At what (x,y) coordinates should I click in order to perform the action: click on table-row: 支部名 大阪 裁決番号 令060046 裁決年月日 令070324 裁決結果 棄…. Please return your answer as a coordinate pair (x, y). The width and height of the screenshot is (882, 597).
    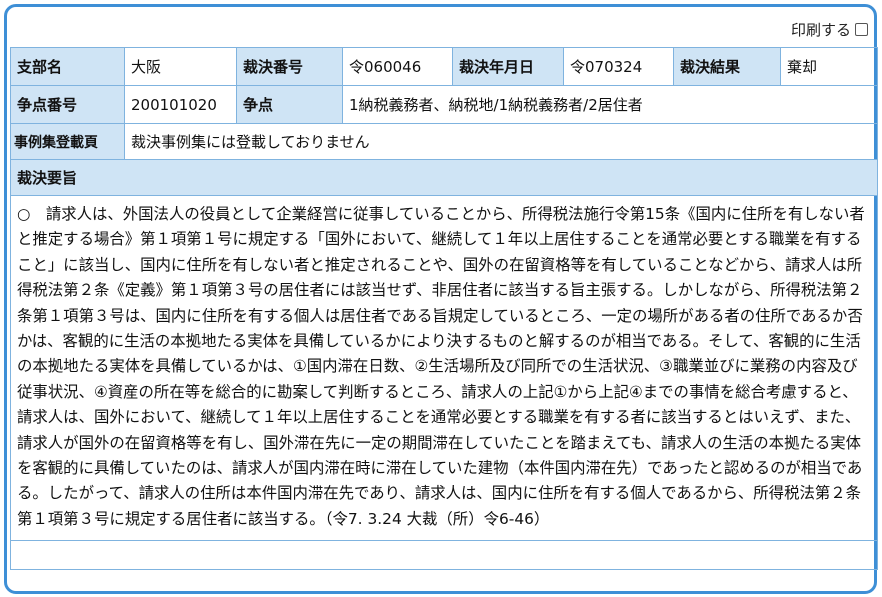
    Looking at the image, I should click on (444, 66).